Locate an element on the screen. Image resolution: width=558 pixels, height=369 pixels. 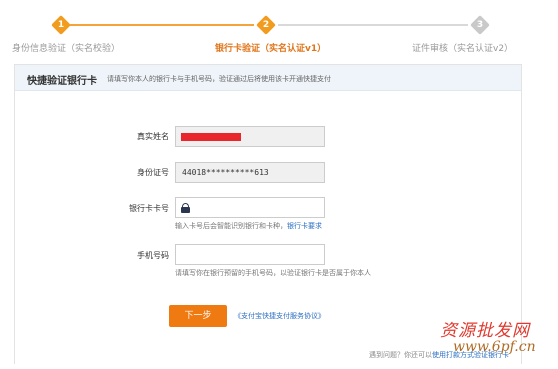
real-name-label: 真实姓名 is located at coordinates (153, 136).